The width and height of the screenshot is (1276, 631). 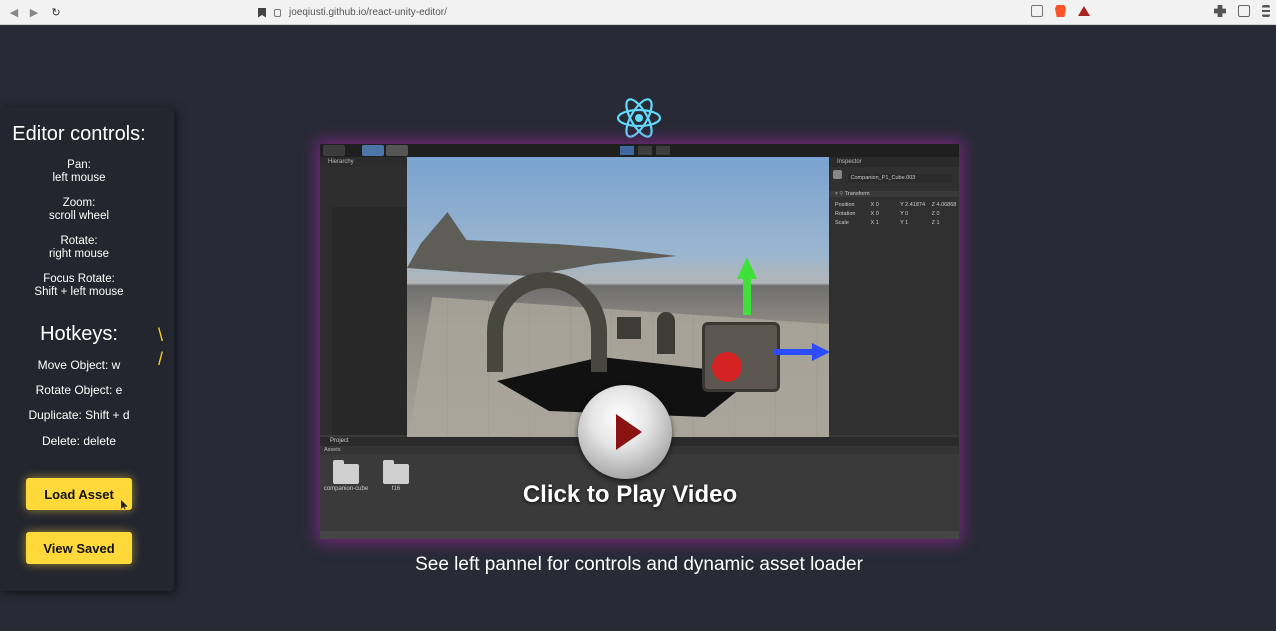 What do you see at coordinates (894, 223) in the screenshot?
I see `scale-row: Scale X 1 Y 1 Z 1` at bounding box center [894, 223].